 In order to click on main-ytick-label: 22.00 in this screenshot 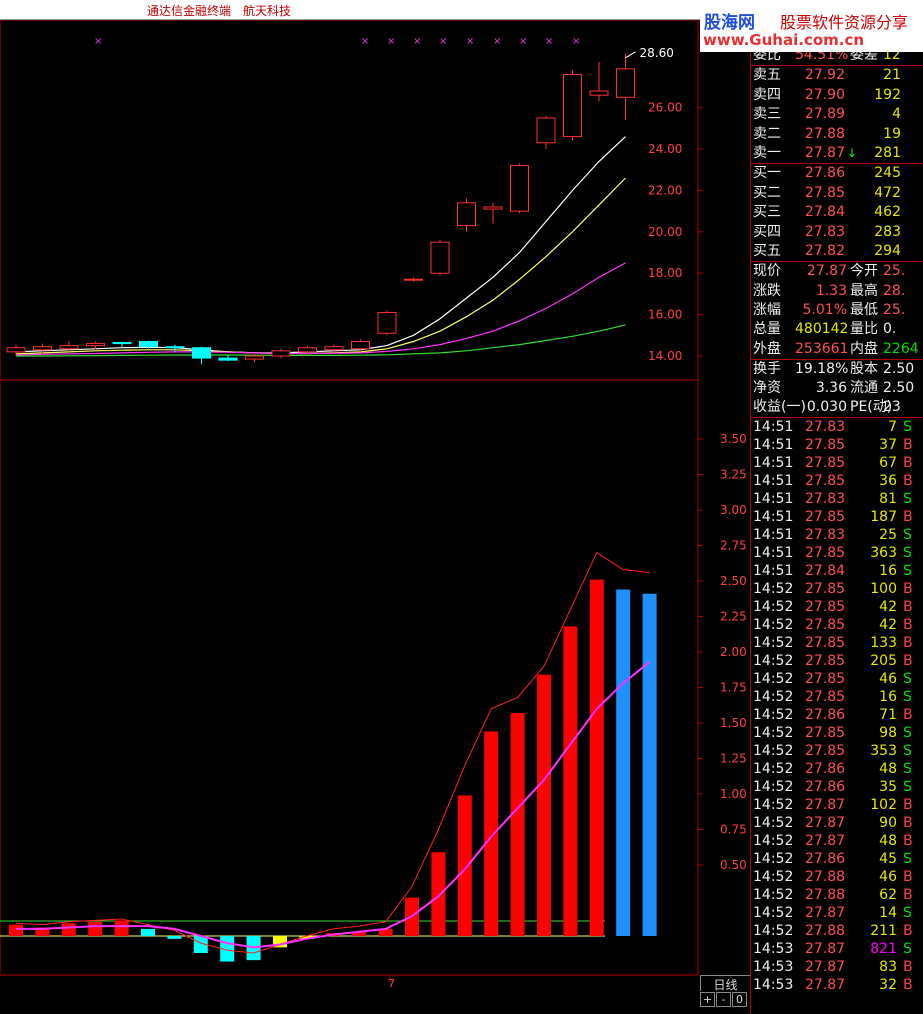, I will do `click(665, 190)`.